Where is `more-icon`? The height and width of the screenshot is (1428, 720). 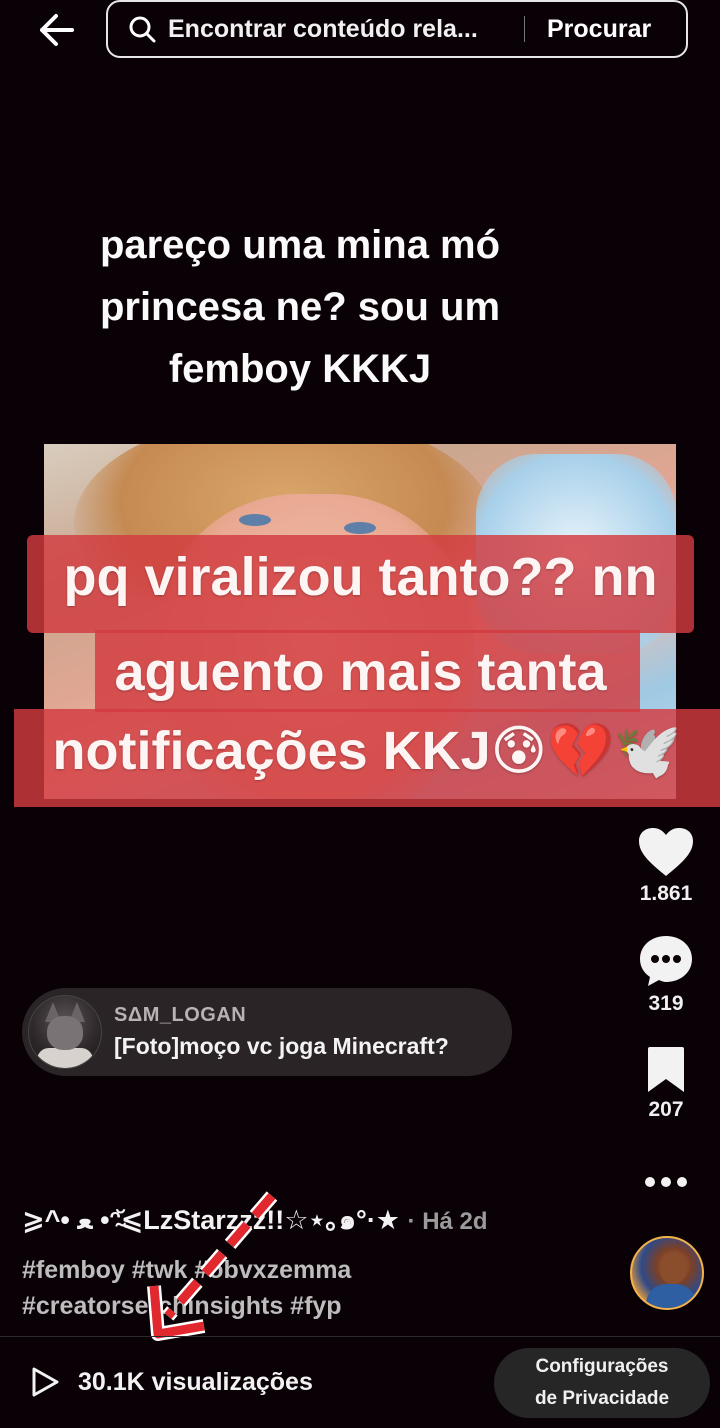
more-icon is located at coordinates (666, 1182).